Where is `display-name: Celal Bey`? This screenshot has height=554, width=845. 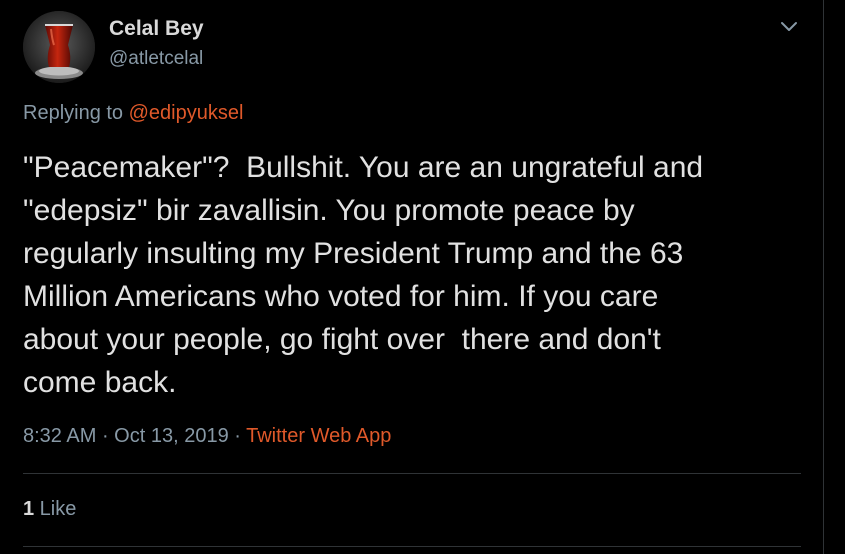 display-name: Celal Bey is located at coordinates (156, 29).